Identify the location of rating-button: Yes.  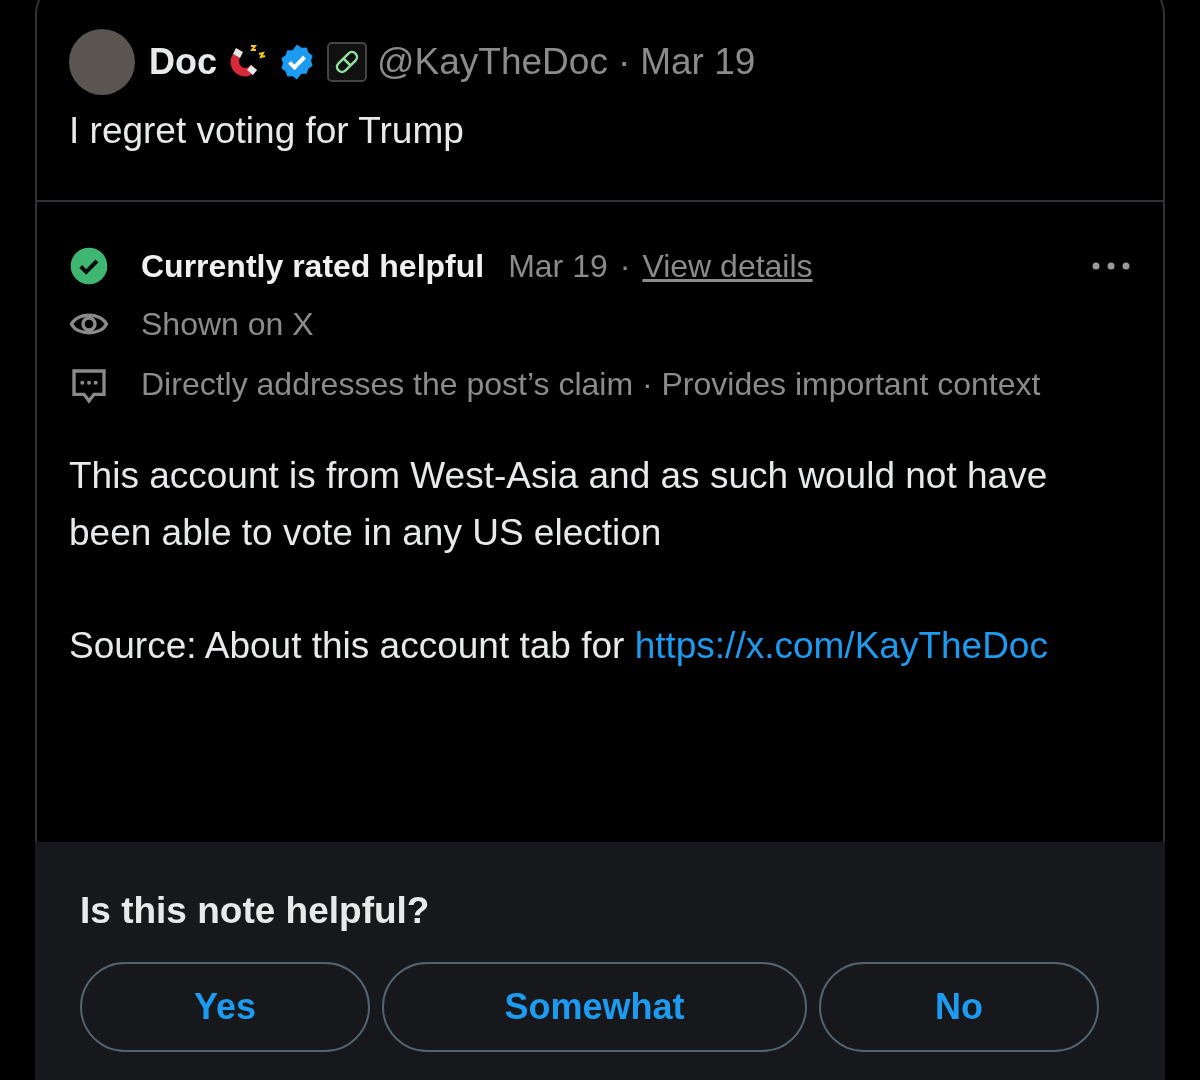
(225, 1007).